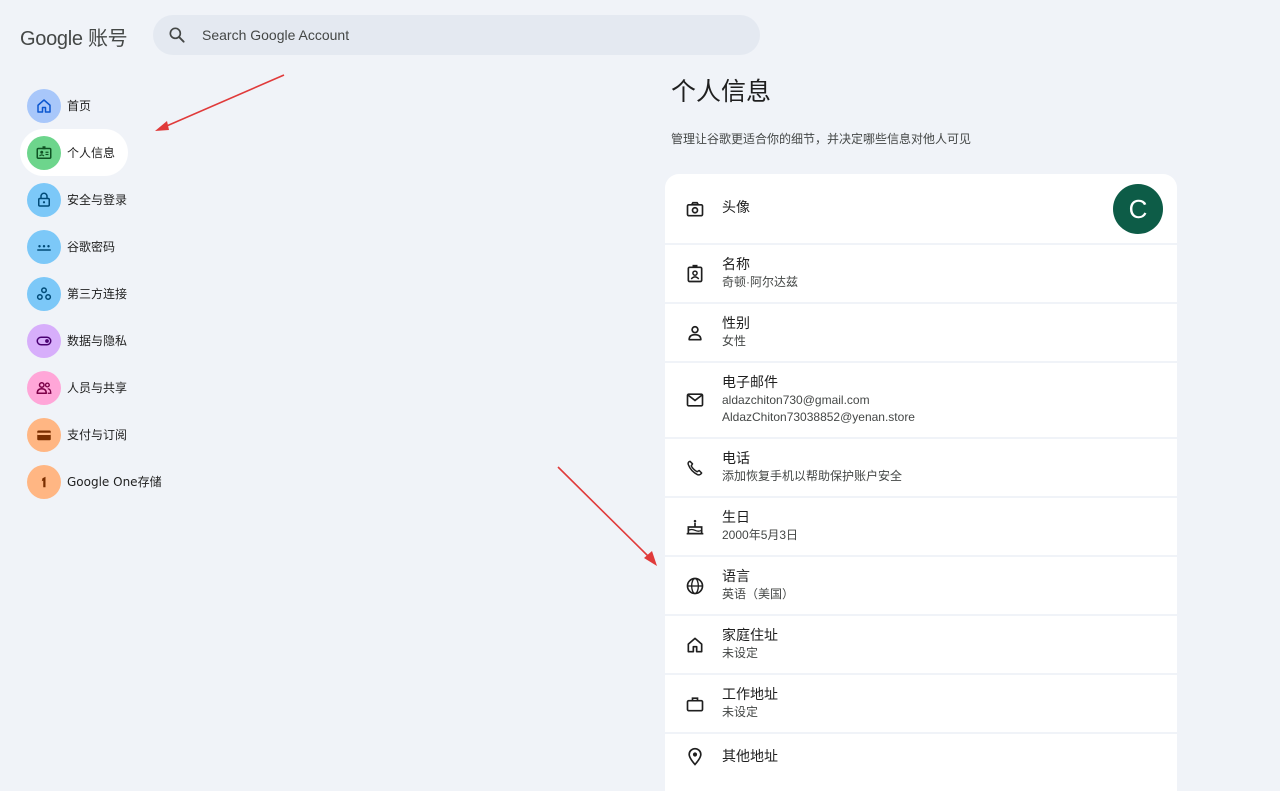 This screenshot has height=791, width=1280. What do you see at coordinates (818, 417) in the screenshot?
I see `row-value: AldazChiton73038852@yenan.store` at bounding box center [818, 417].